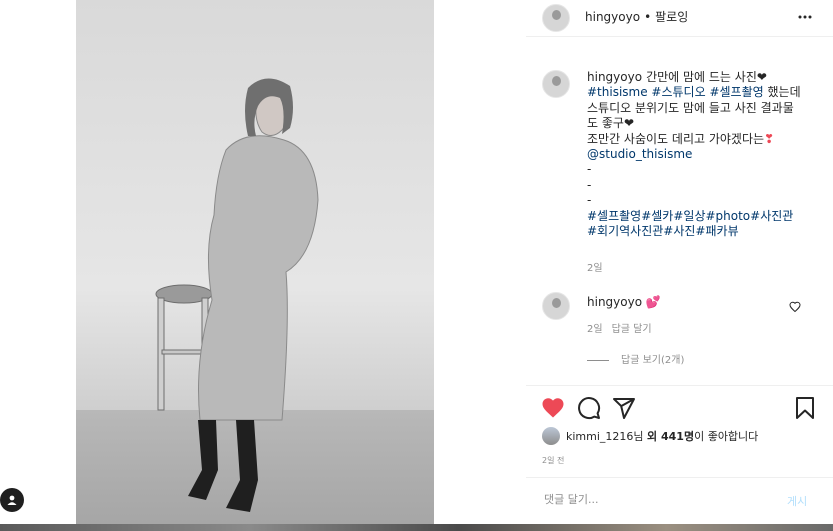 The width and height of the screenshot is (833, 531). Describe the element at coordinates (671, 17) in the screenshot. I see `follow-status: 팔로잉` at that location.